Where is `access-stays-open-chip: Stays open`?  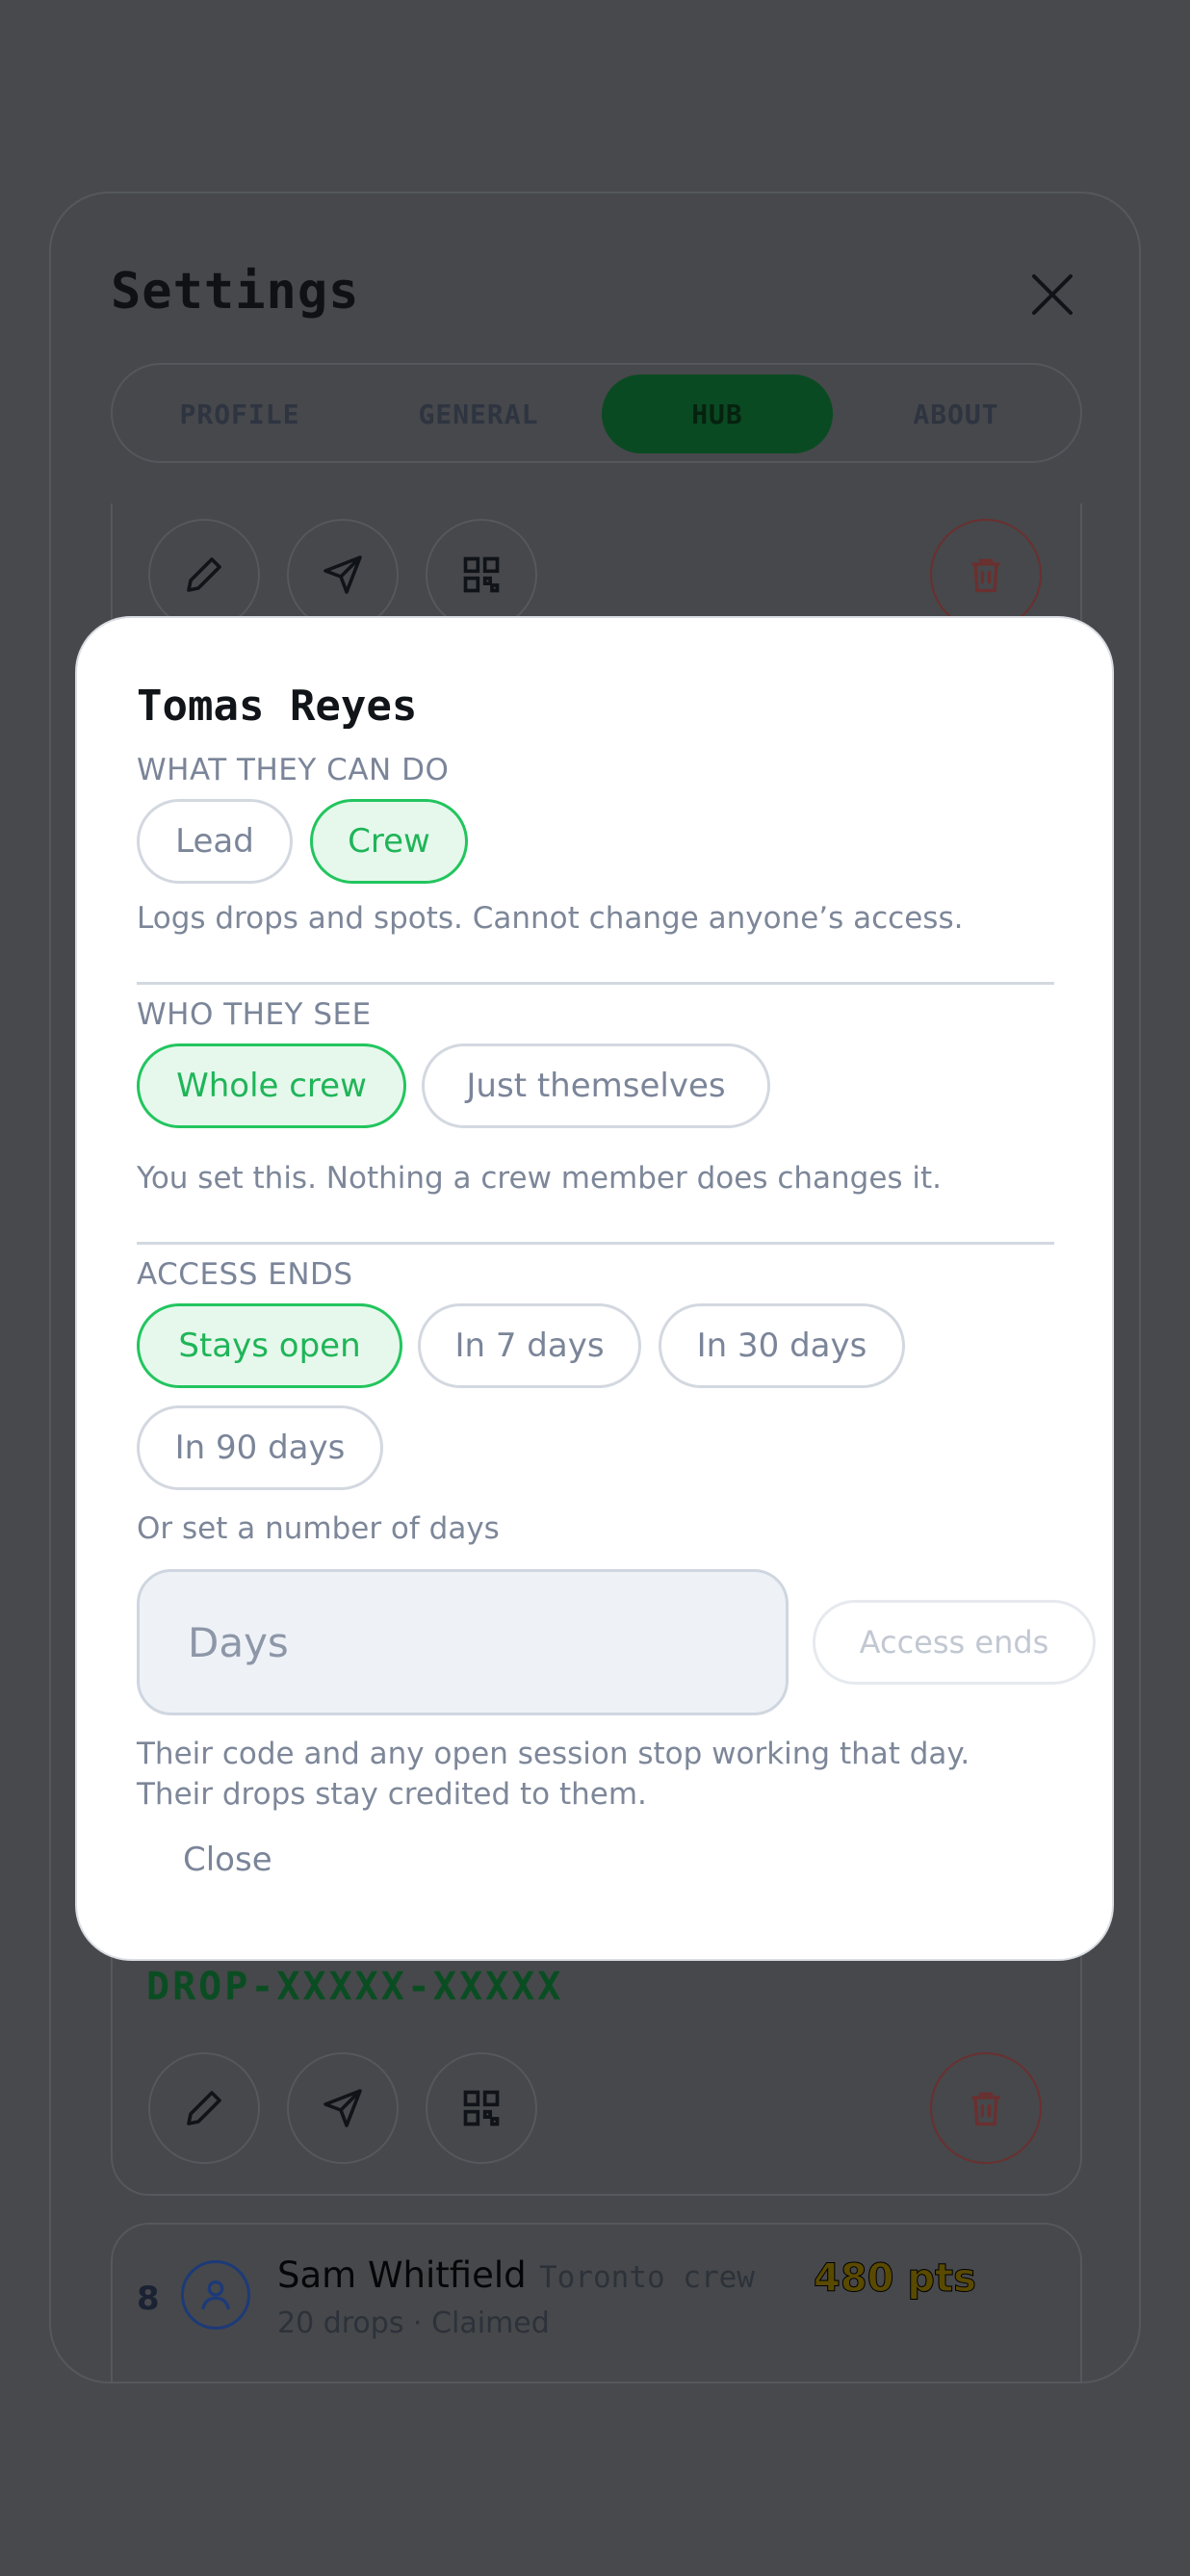 access-stays-open-chip: Stays open is located at coordinates (270, 1345).